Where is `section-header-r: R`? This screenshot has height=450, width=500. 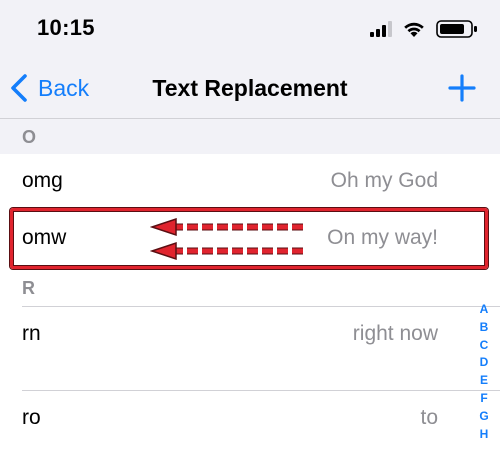
section-header-r: R is located at coordinates (250, 289).